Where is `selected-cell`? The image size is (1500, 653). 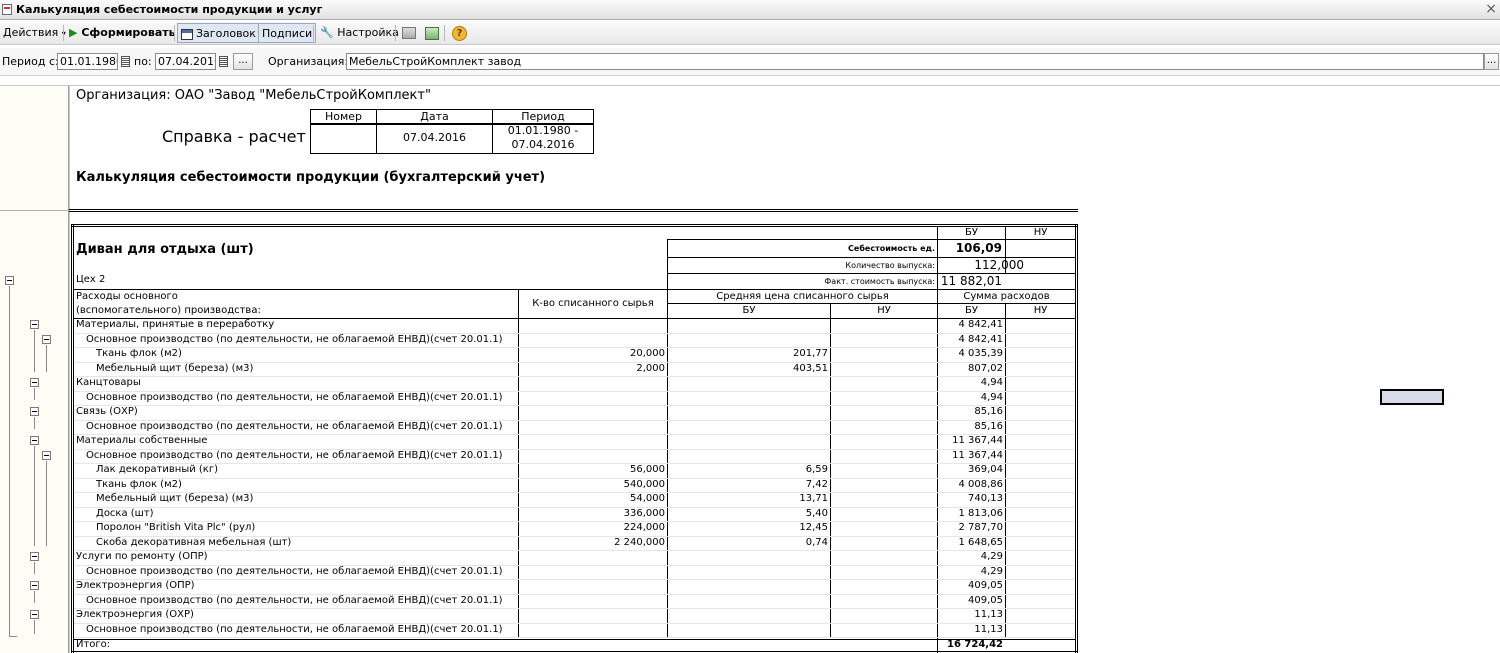
selected-cell is located at coordinates (1412, 397).